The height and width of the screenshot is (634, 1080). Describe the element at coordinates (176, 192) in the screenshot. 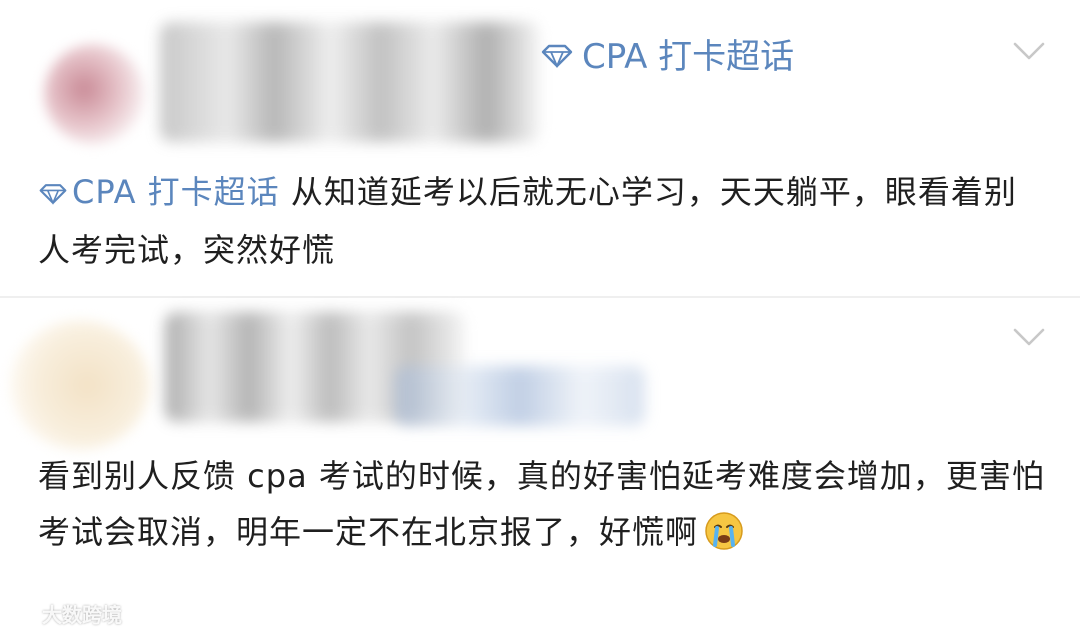

I see `content-topic-label: CPA 打卡超话` at that location.